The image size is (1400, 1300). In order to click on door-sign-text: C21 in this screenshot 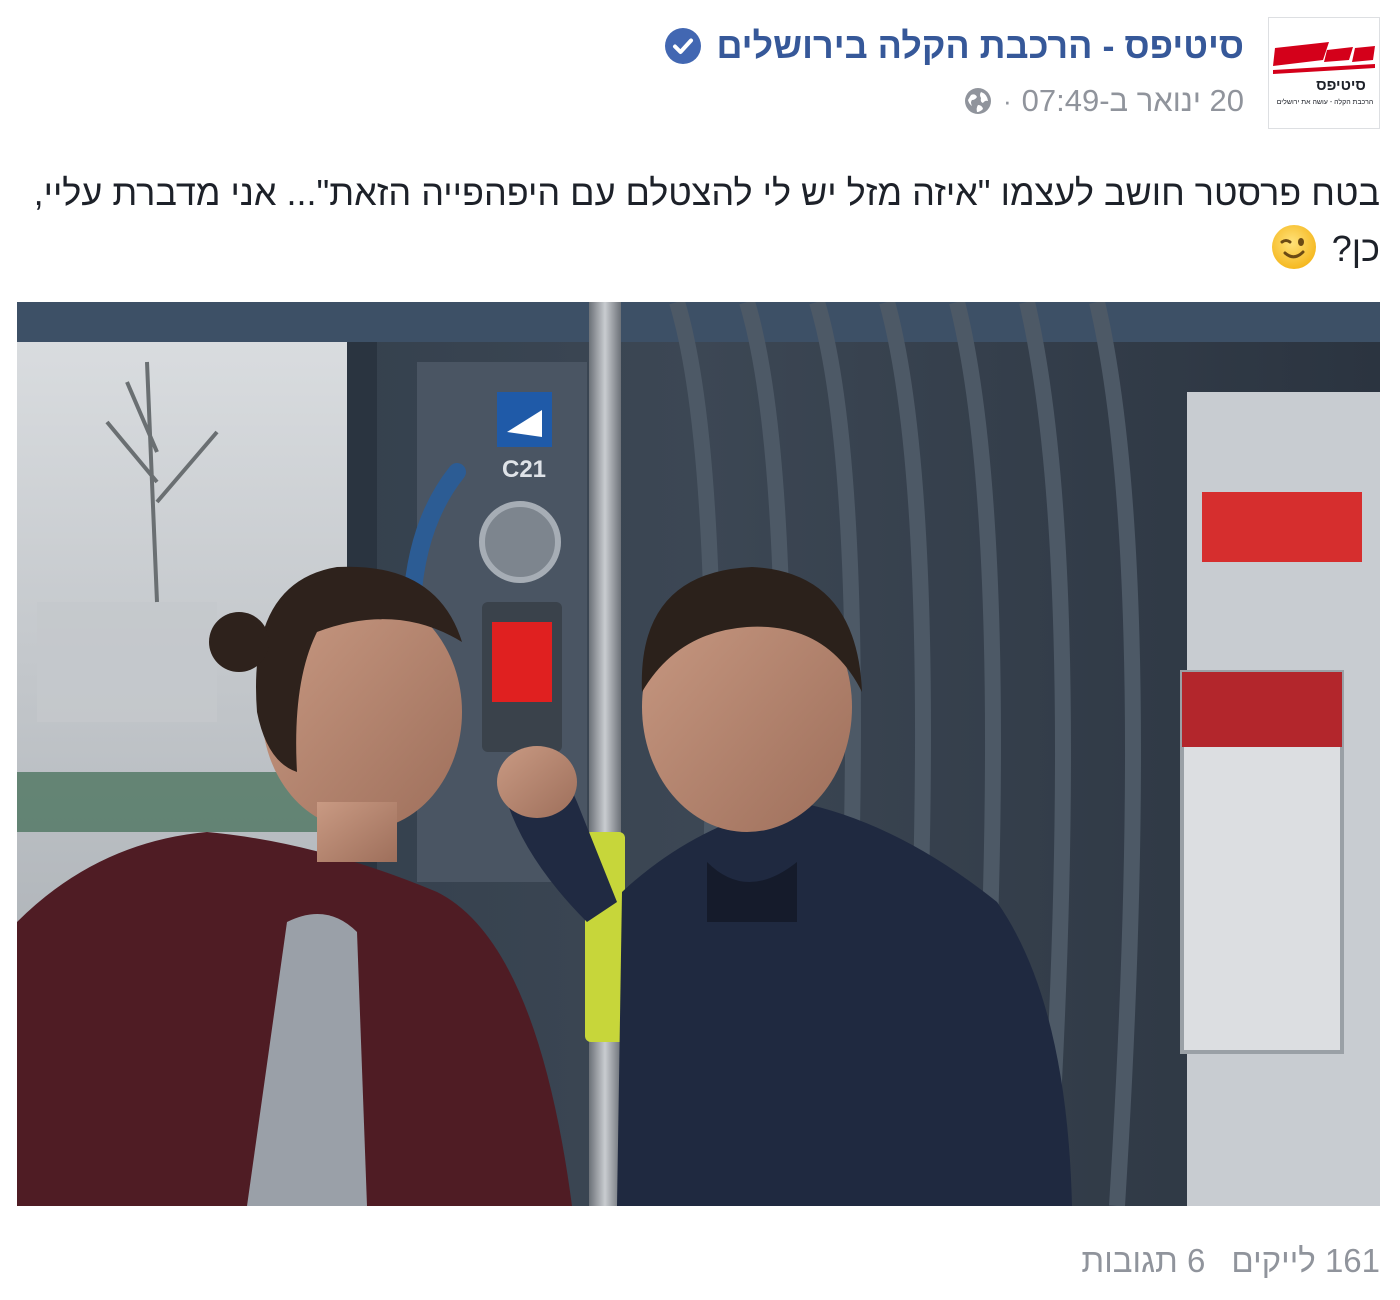, I will do `click(524, 469)`.